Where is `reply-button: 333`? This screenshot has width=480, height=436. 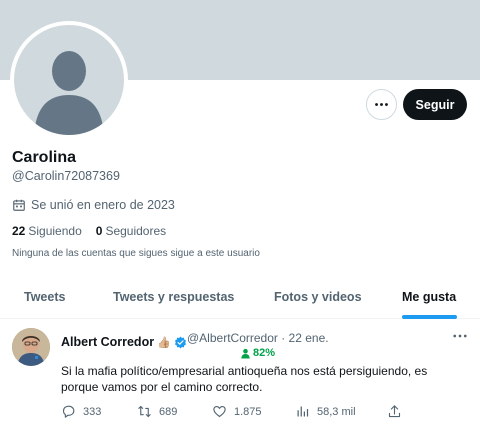
reply-button: 333 is located at coordinates (81, 411).